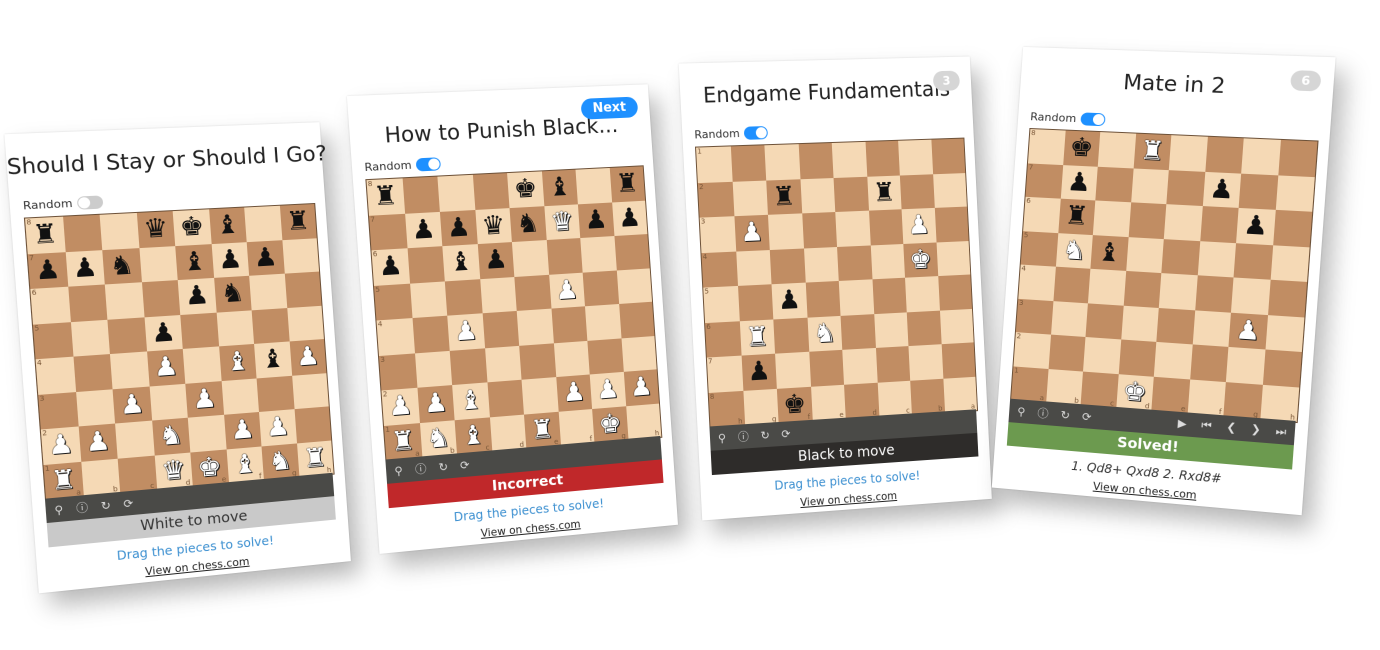  I want to click on board-square: 8h, so click(726, 409).